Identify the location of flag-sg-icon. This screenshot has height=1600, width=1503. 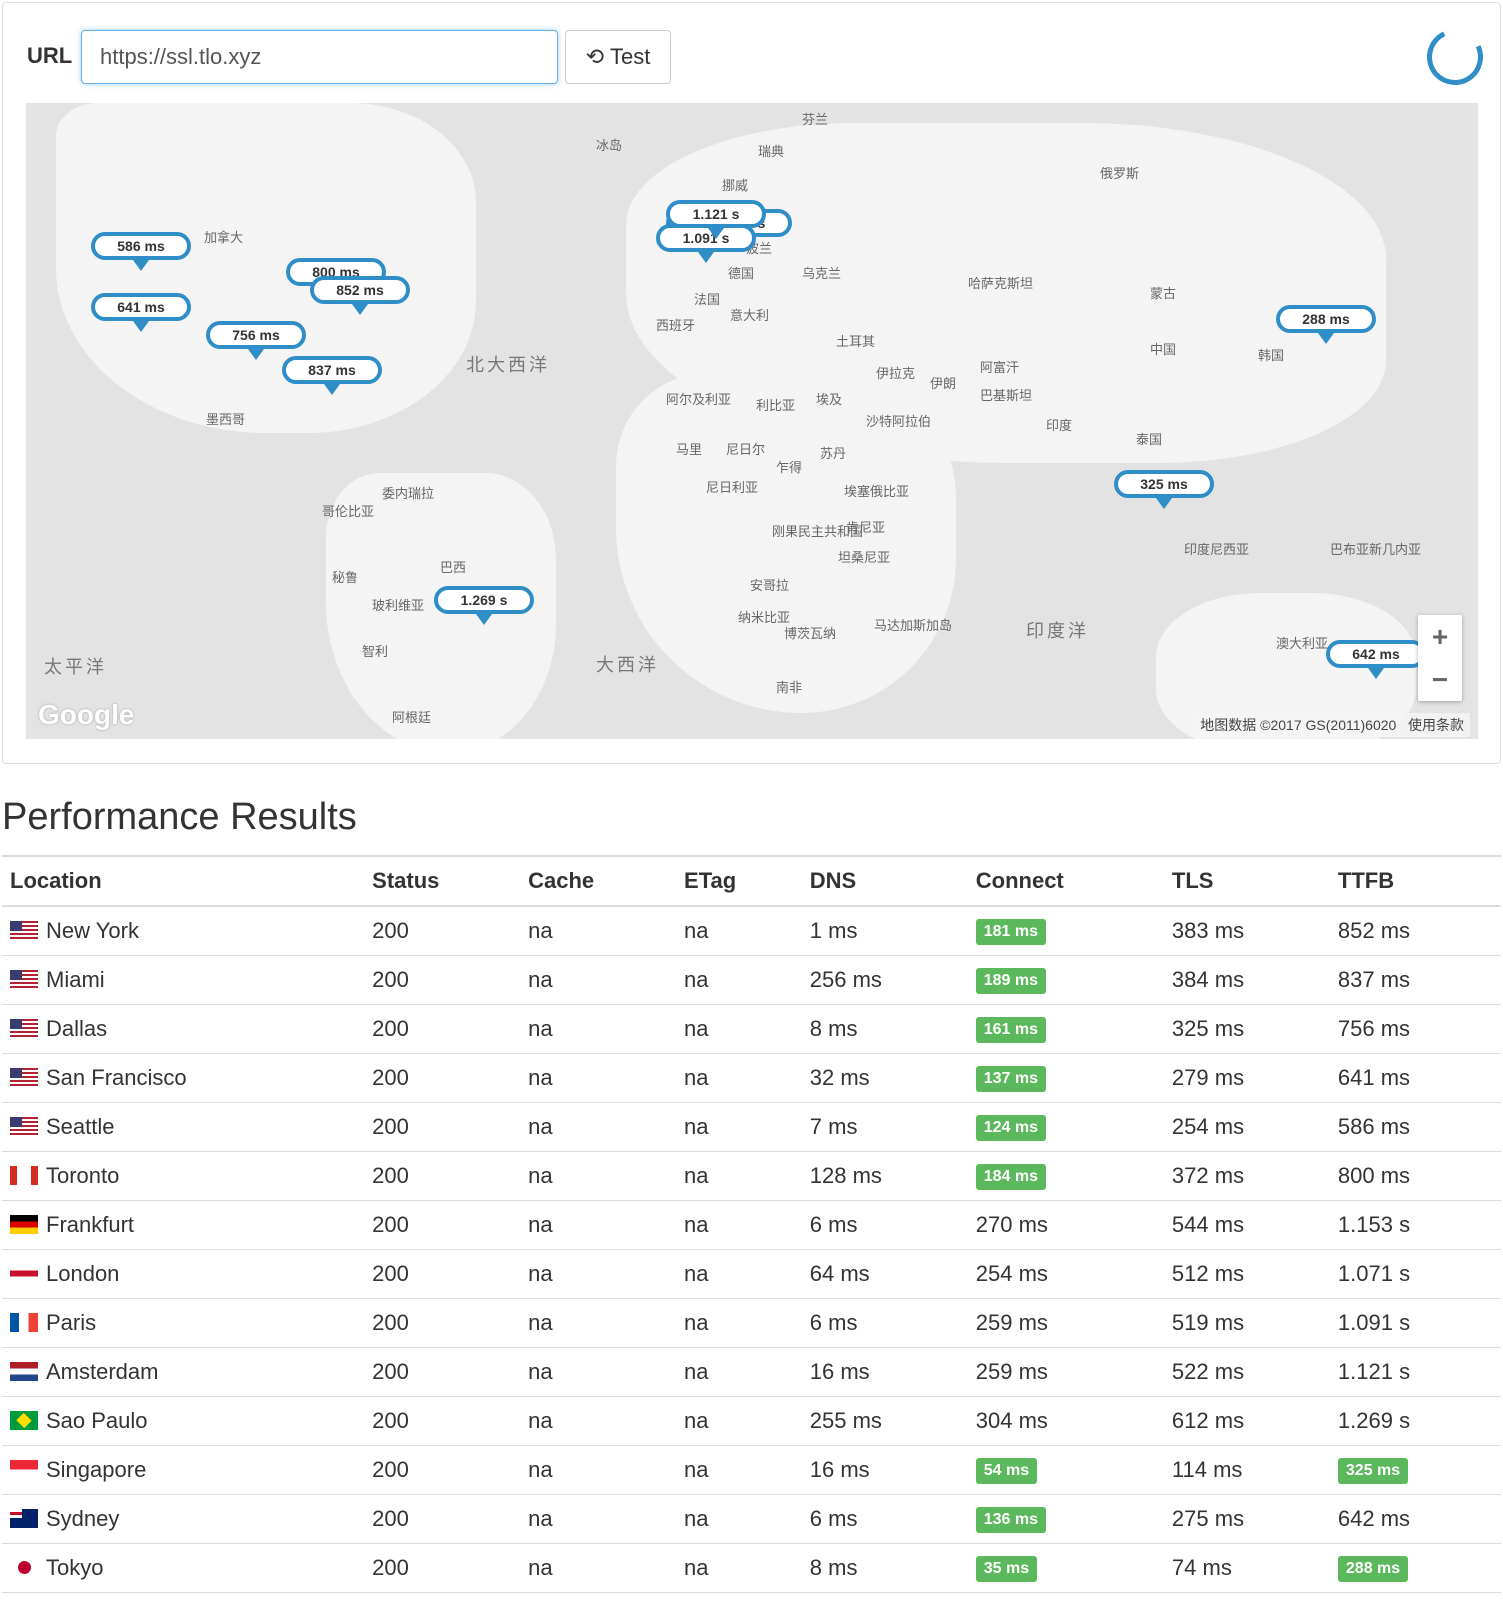
(24, 1469).